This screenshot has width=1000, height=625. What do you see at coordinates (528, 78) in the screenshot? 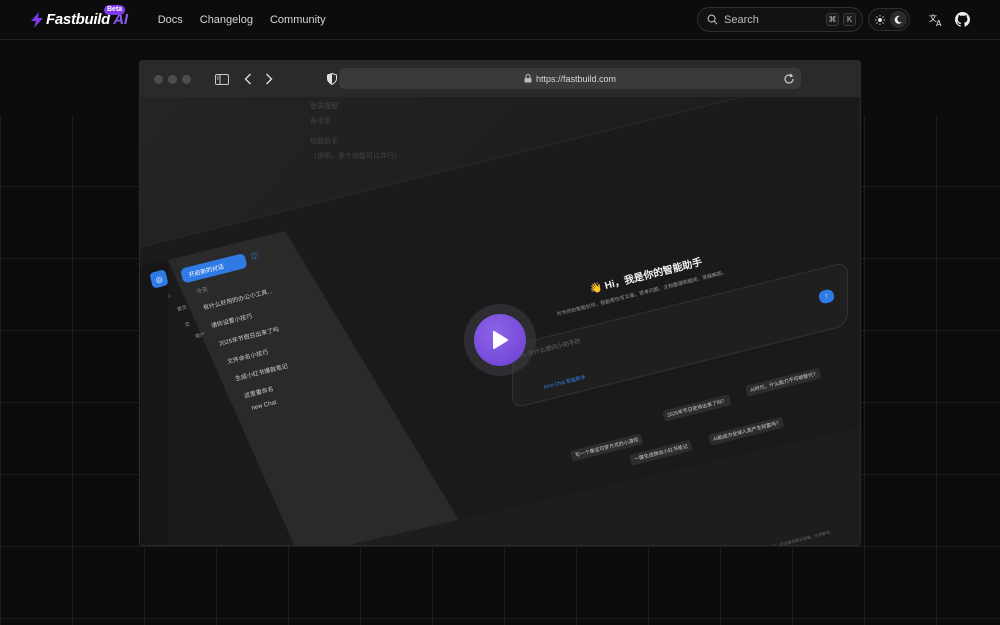
I see `lock-icon` at bounding box center [528, 78].